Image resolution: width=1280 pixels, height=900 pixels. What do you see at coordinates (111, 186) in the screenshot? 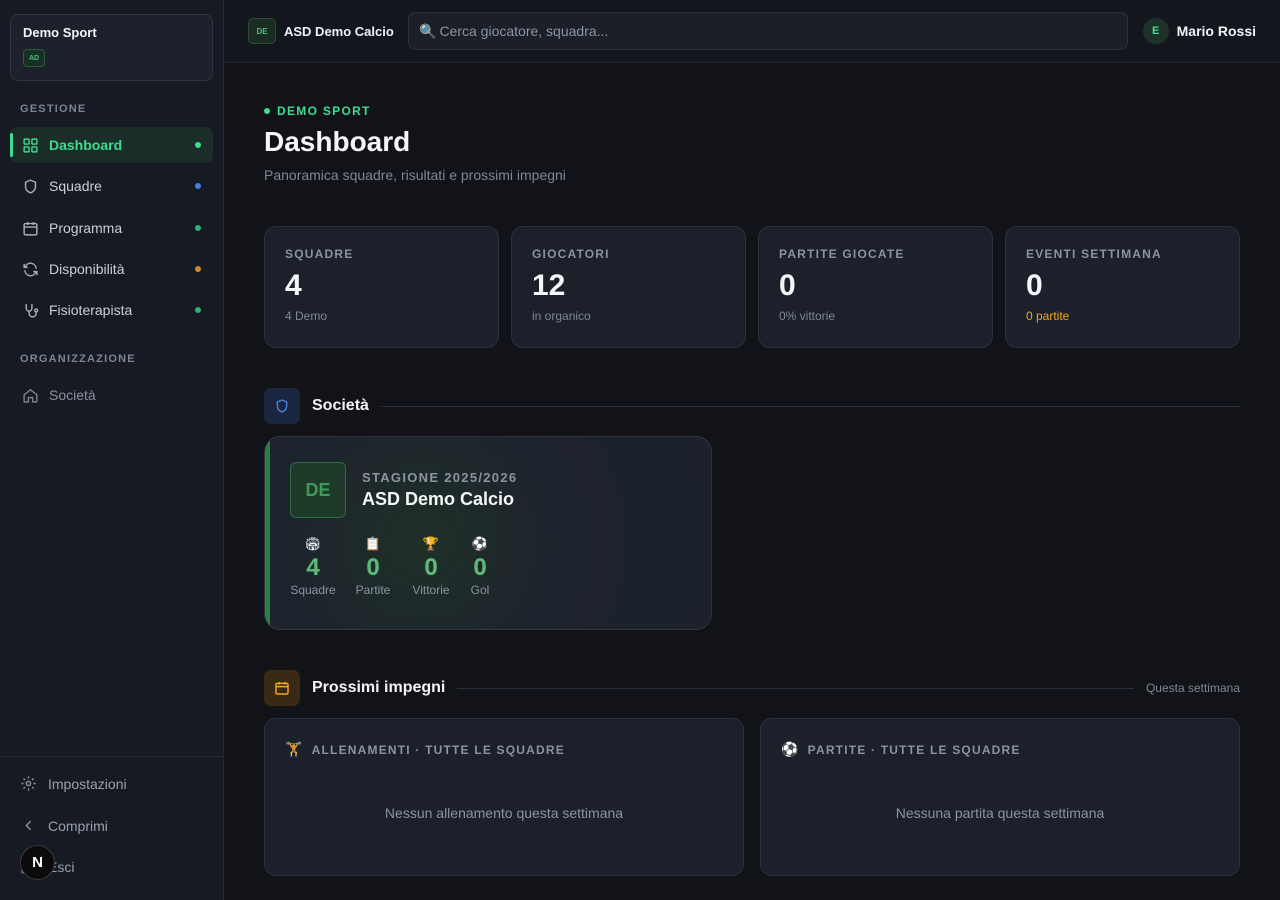
I see `sidebar-item-squadre: Squadre` at bounding box center [111, 186].